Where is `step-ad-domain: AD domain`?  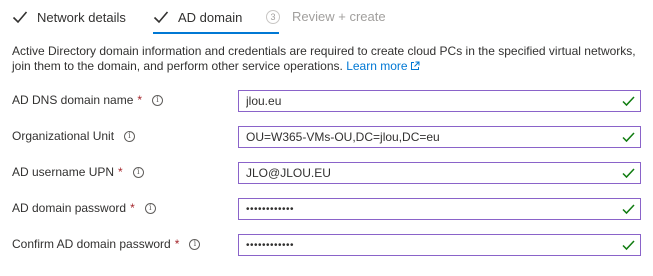 step-ad-domain: AD domain is located at coordinates (197, 17).